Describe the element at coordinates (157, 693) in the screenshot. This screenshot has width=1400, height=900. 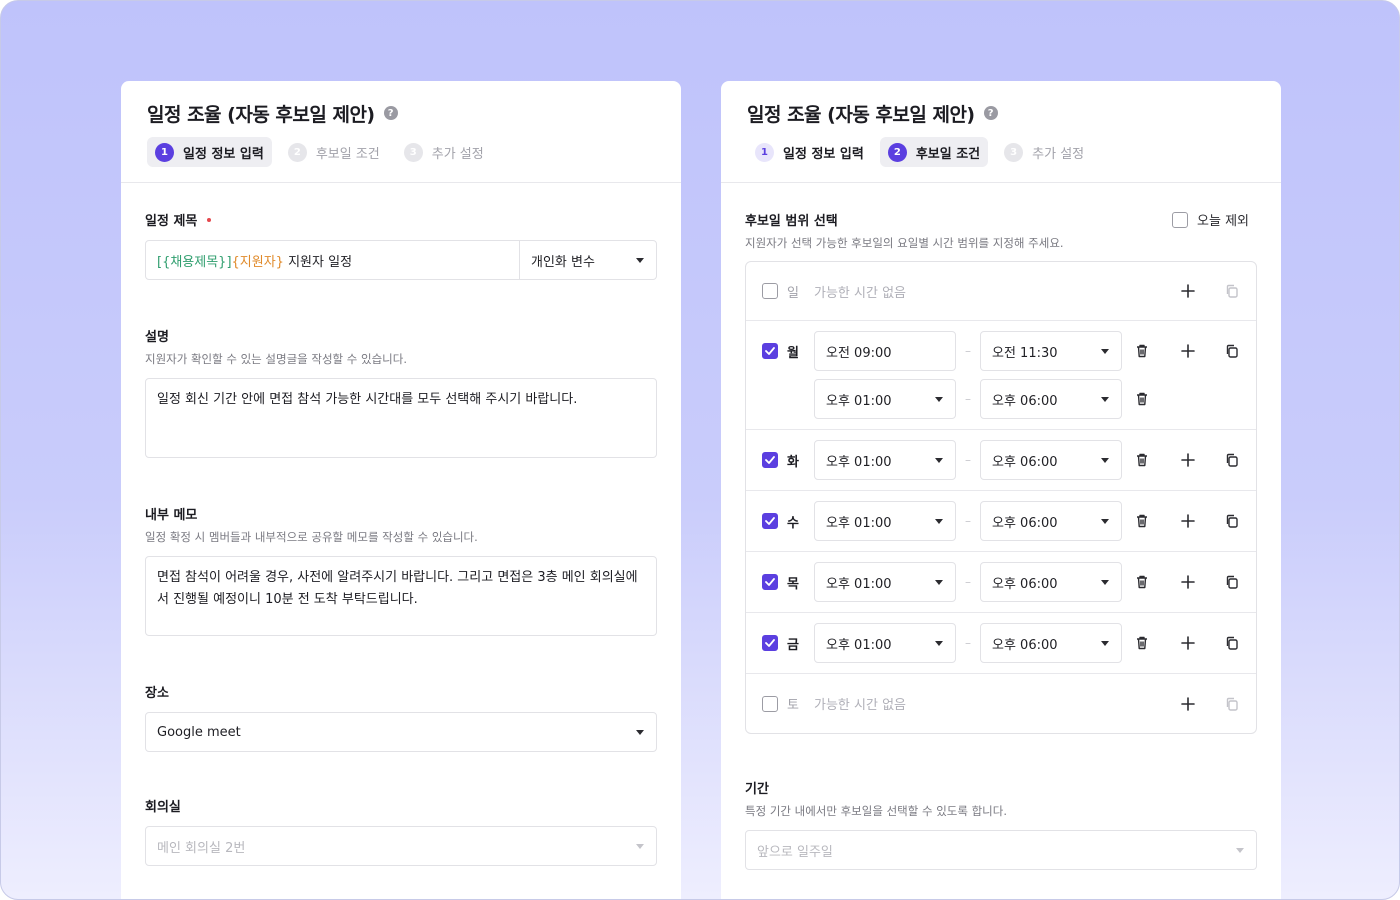
I see `place-label: 장소` at that location.